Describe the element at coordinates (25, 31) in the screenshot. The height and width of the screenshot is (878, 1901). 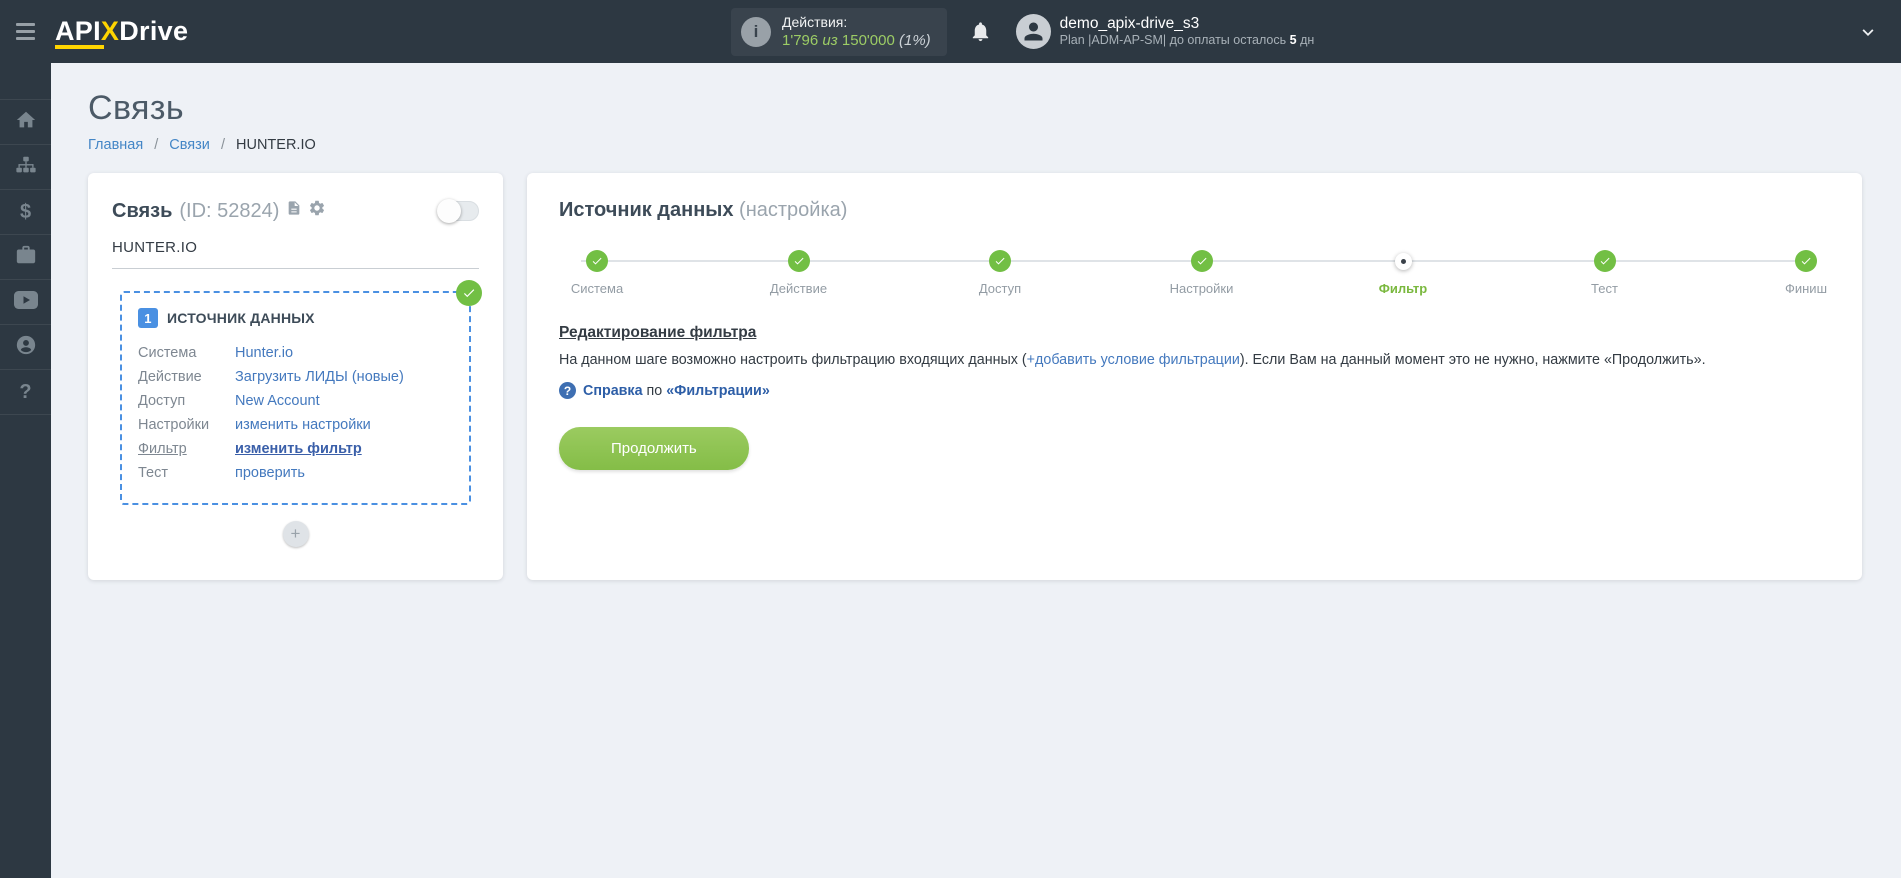
I see `menu-button` at that location.